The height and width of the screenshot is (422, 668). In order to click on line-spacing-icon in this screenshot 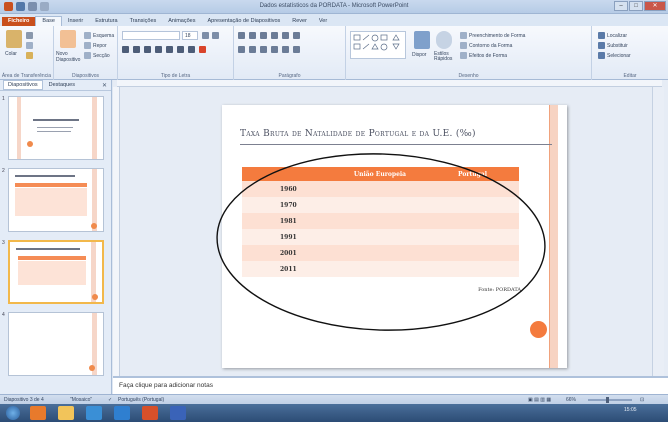, I will do `click(285, 35)`.